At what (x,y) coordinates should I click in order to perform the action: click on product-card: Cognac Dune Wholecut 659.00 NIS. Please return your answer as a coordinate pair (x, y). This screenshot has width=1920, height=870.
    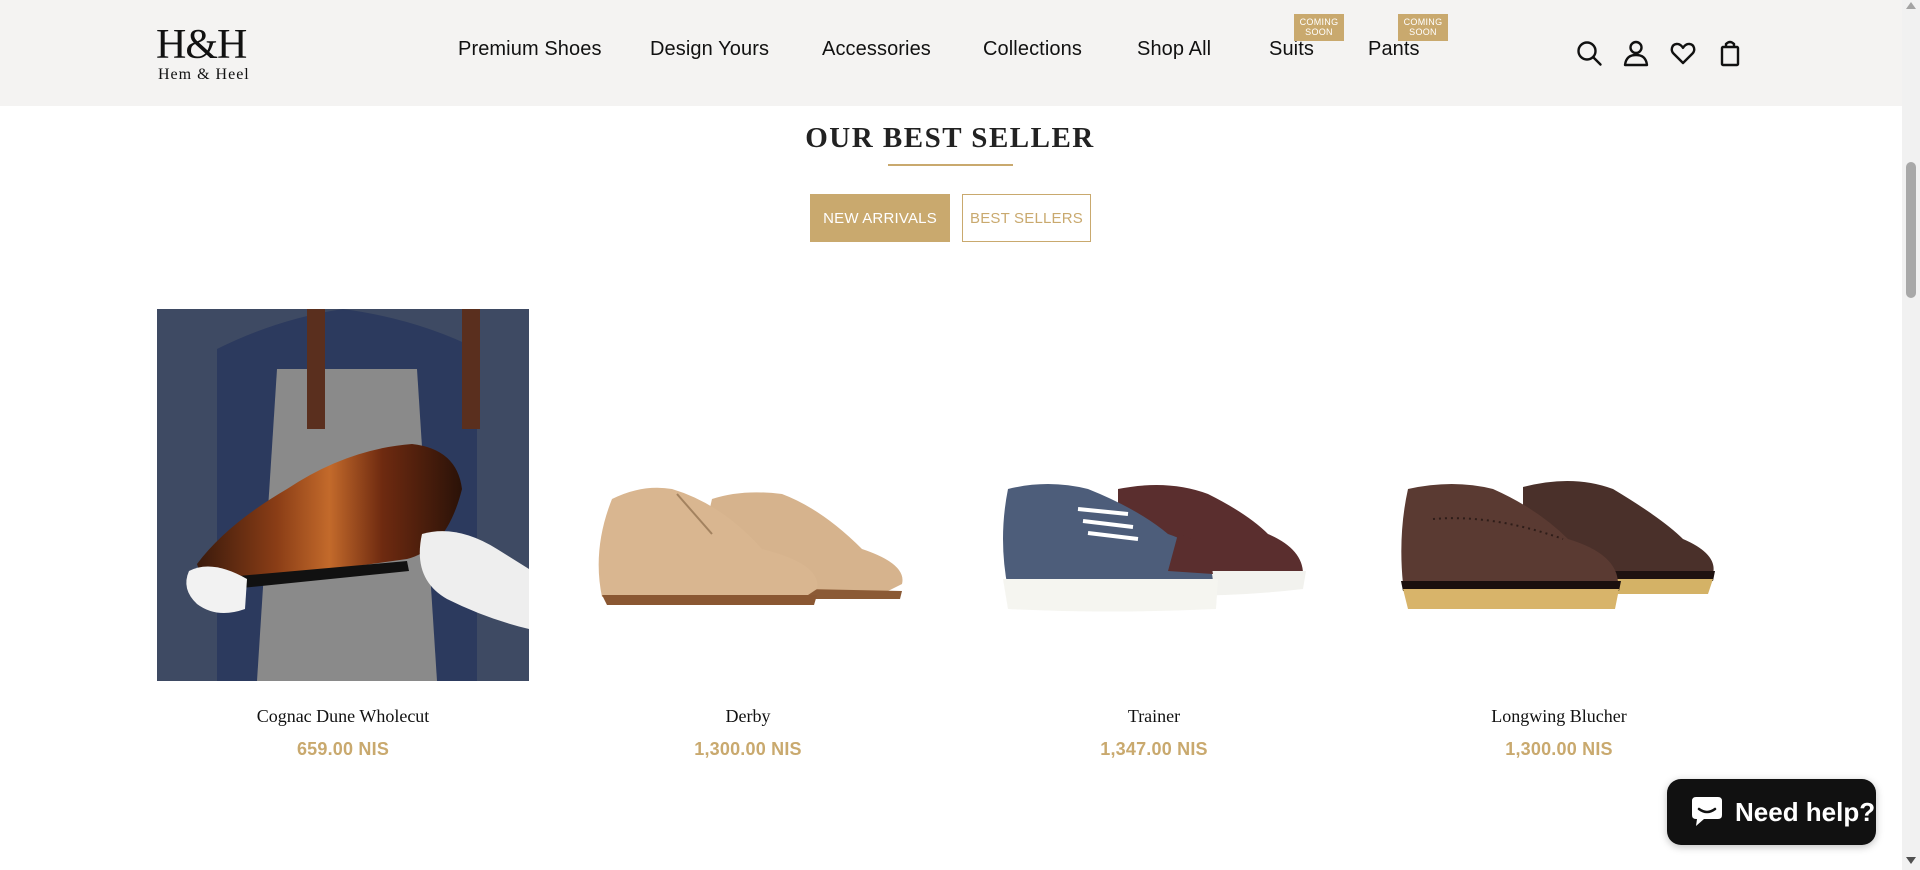
    Looking at the image, I should click on (343, 534).